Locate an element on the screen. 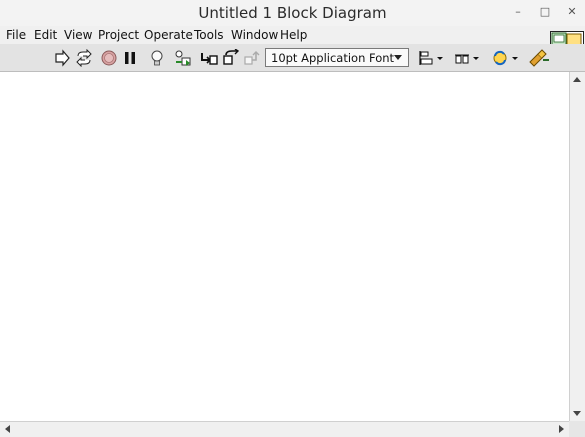 This screenshot has width=585, height=437. reorder-icon is located at coordinates (505, 58).